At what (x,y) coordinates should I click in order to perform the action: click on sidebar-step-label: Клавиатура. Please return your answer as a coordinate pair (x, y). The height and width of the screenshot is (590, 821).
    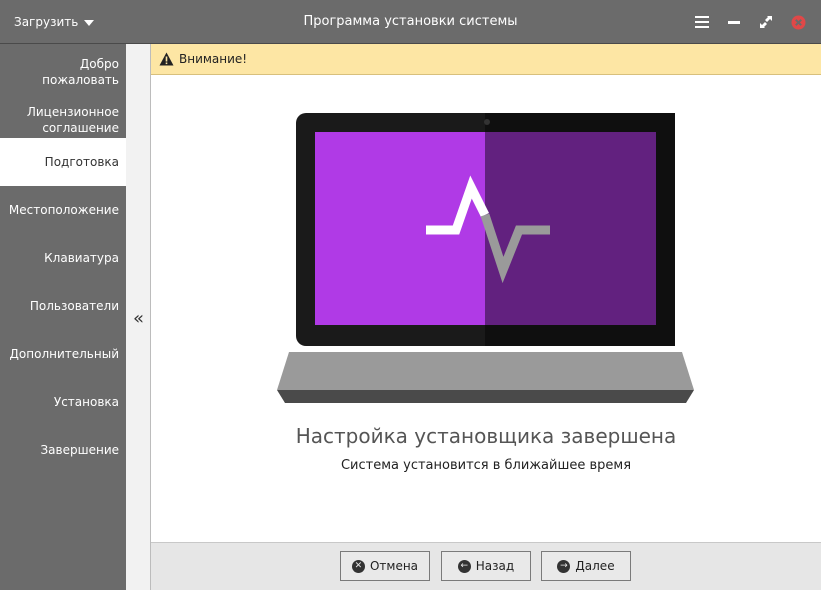
    Looking at the image, I should click on (81, 258).